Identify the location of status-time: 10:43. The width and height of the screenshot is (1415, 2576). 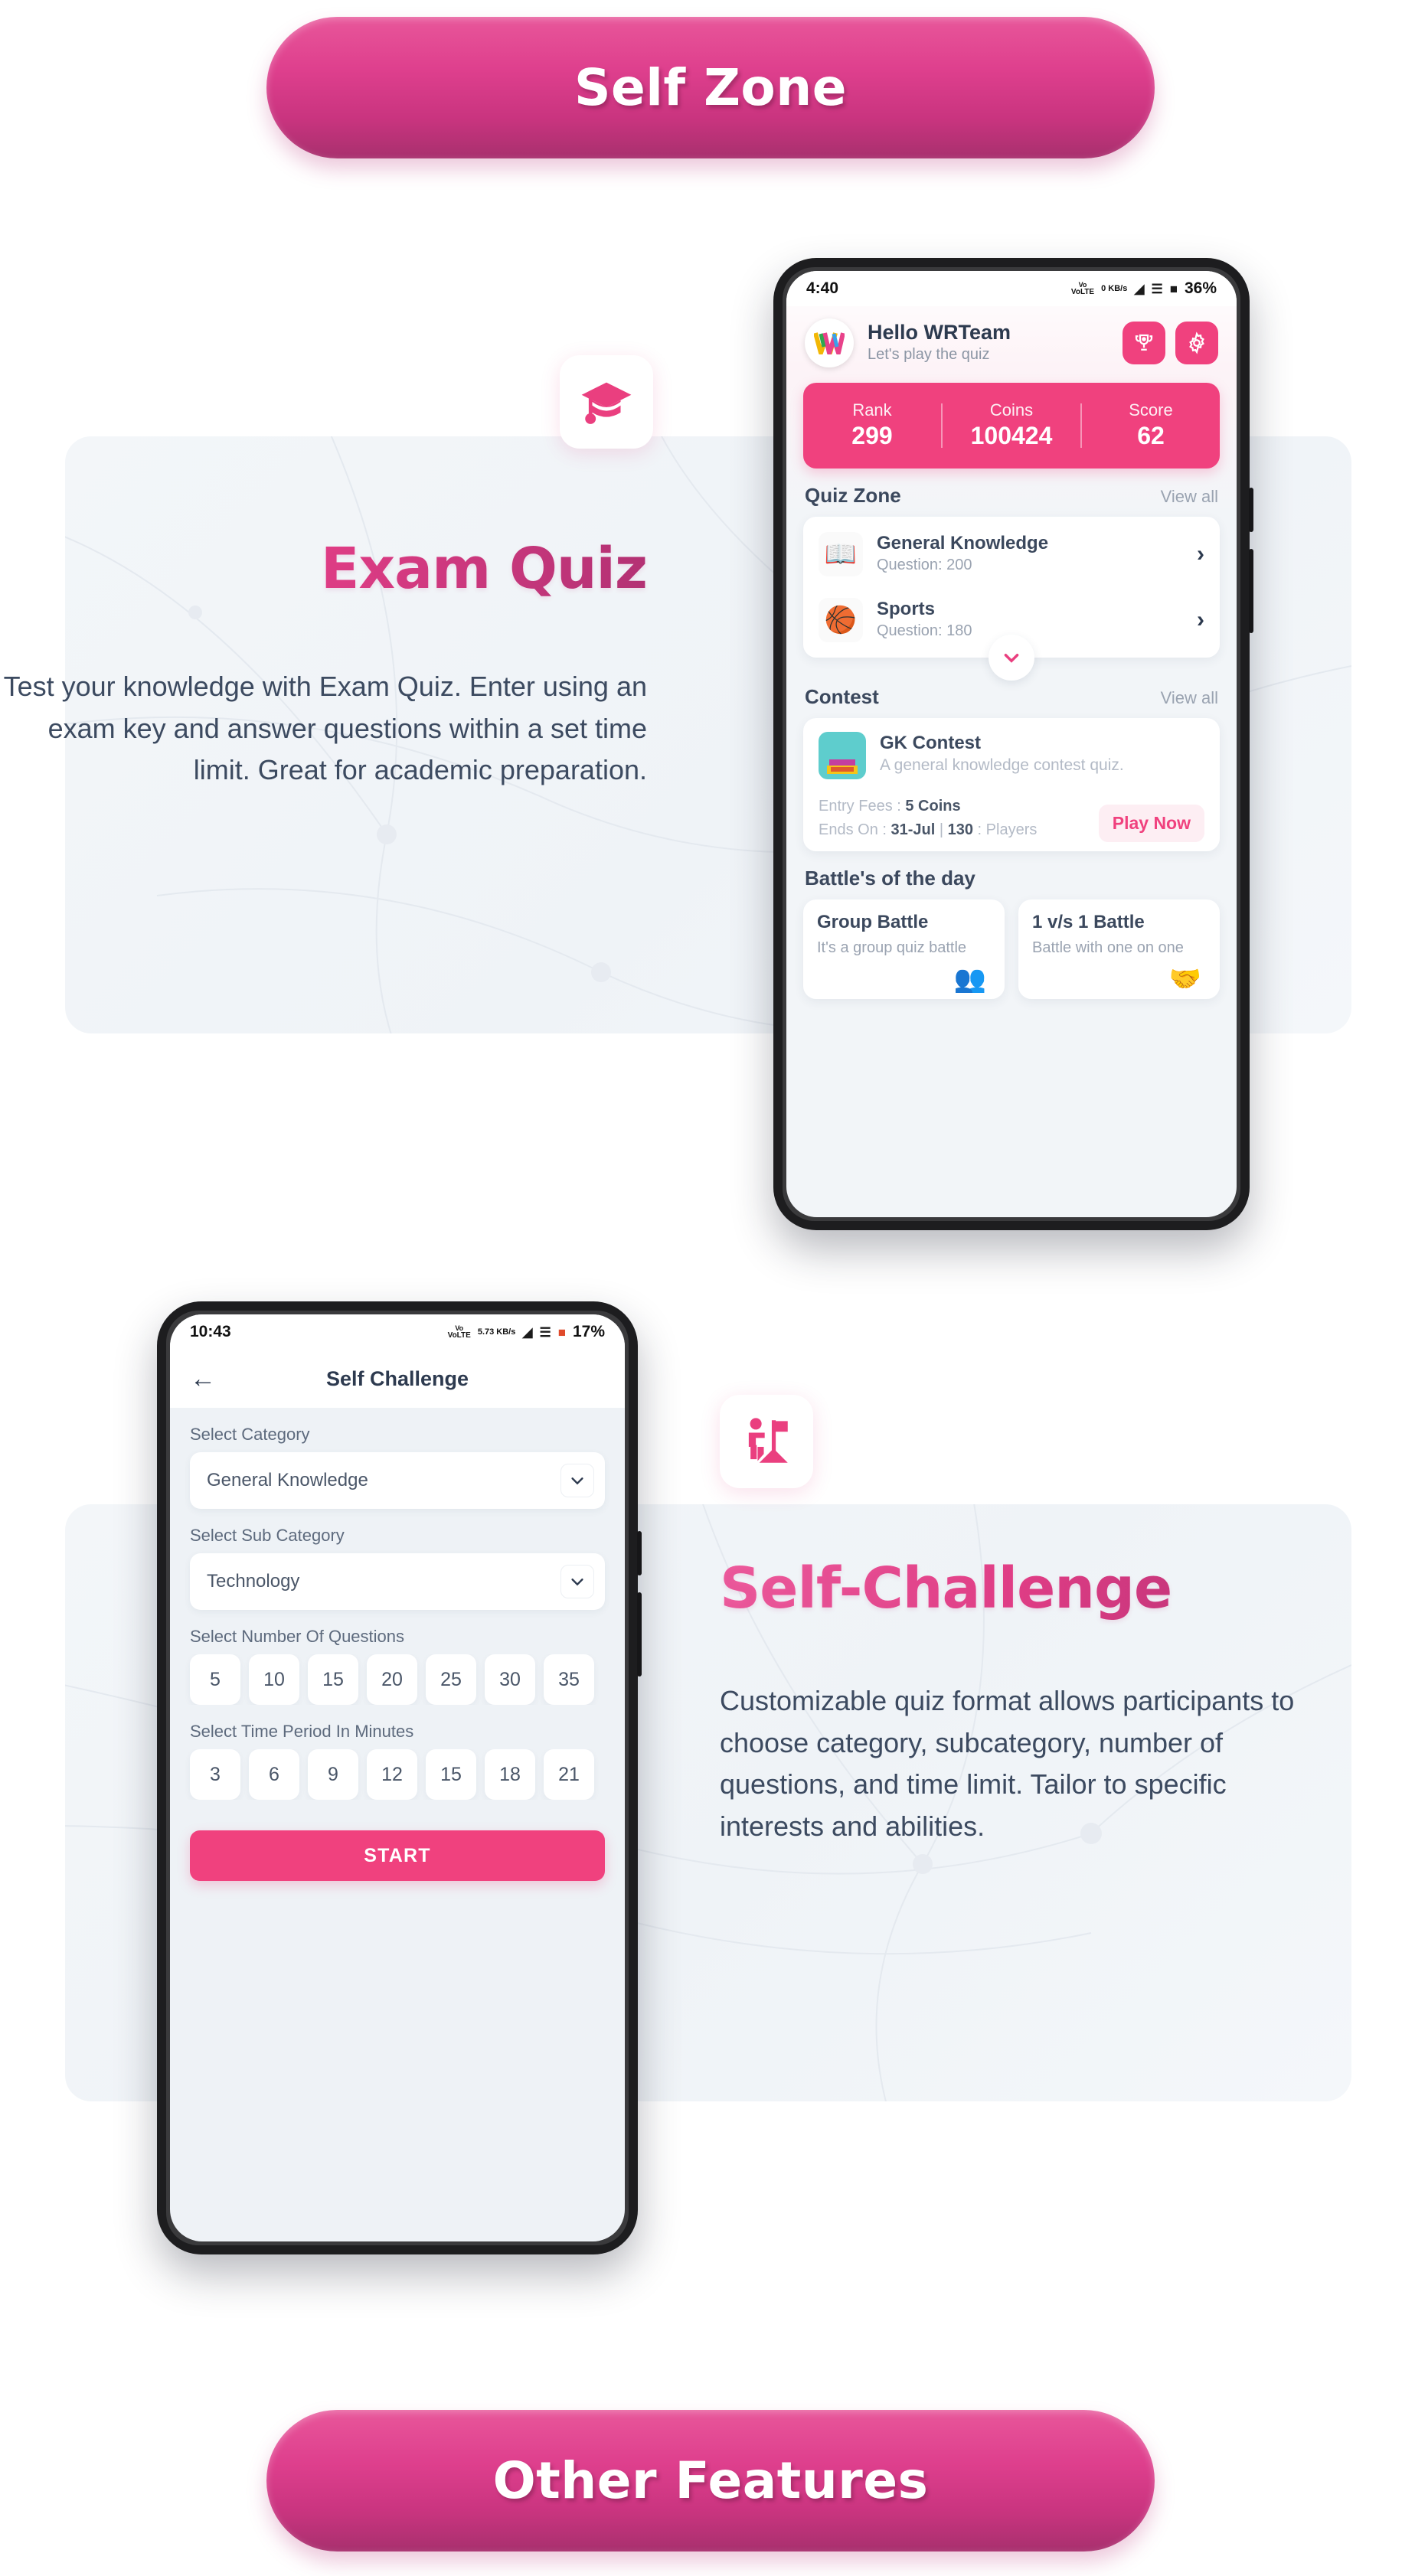
(210, 1331).